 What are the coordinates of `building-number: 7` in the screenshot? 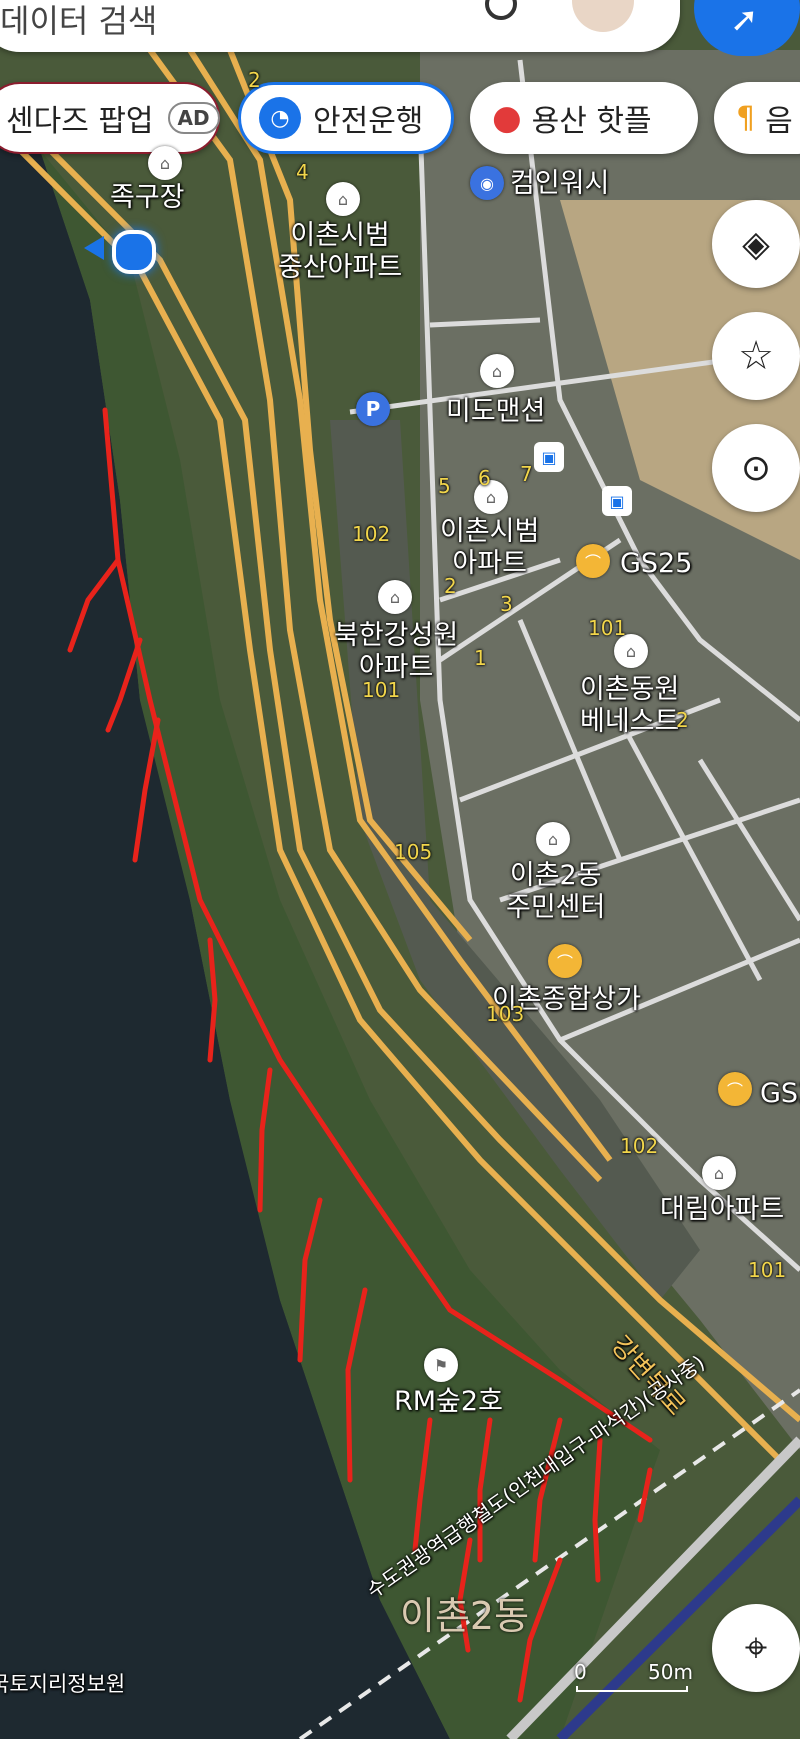 It's located at (526, 474).